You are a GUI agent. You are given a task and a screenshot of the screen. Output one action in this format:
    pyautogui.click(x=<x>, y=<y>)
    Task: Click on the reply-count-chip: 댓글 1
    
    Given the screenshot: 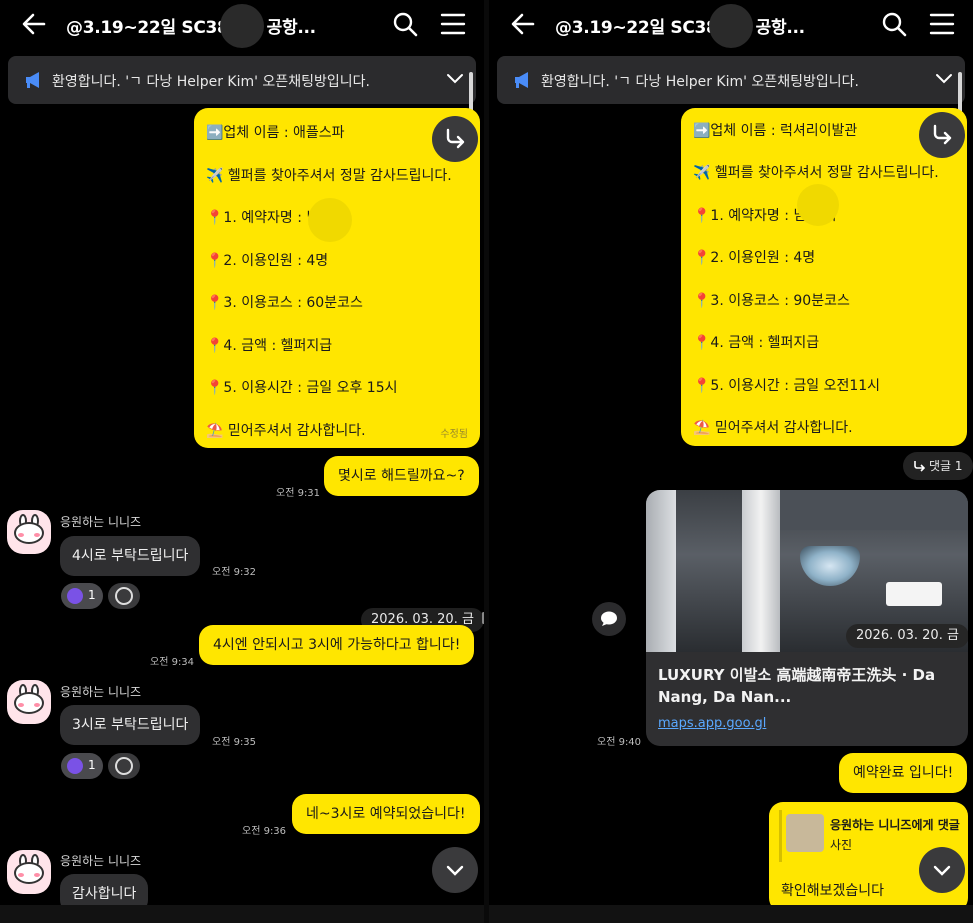 What is the action you would take?
    pyautogui.click(x=938, y=466)
    